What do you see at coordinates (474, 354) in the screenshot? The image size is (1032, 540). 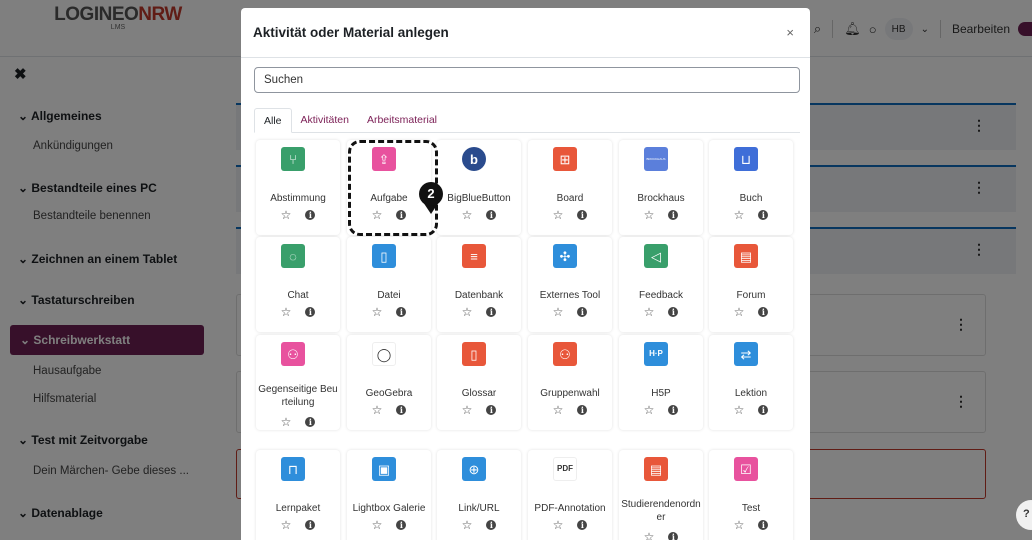 I see `glossary-icon: ▯` at bounding box center [474, 354].